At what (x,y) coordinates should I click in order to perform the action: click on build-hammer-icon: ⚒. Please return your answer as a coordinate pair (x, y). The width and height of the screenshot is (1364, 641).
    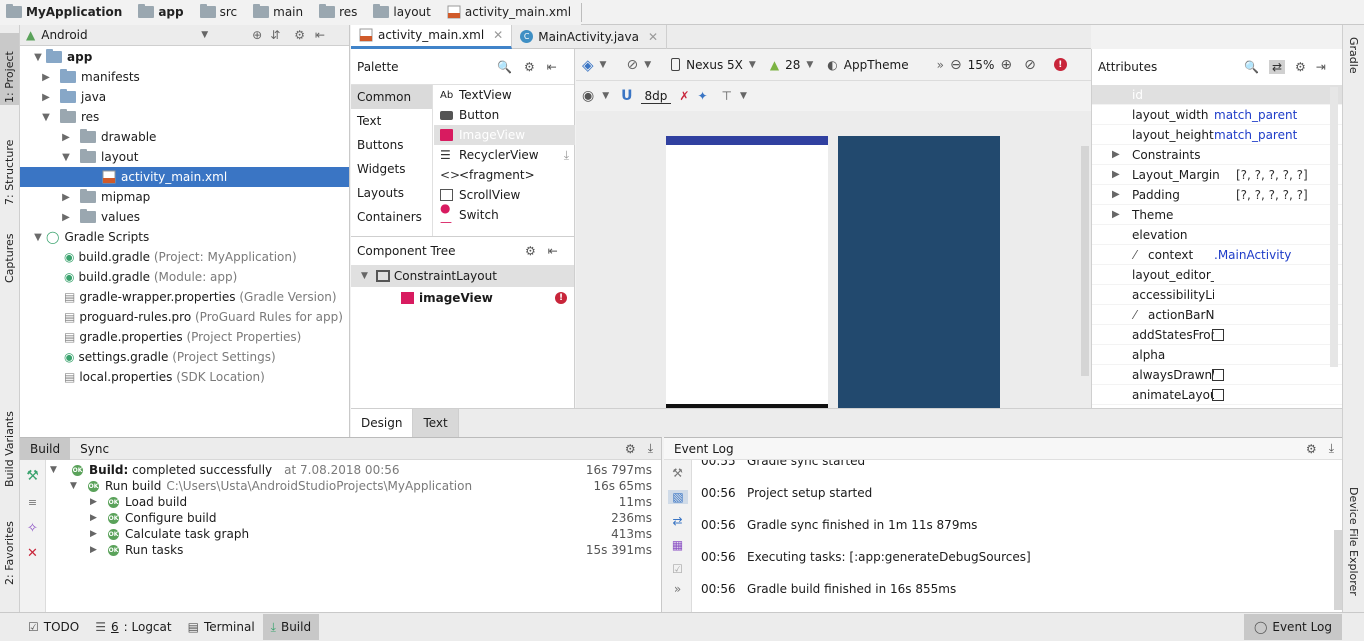
    Looking at the image, I should click on (32, 476).